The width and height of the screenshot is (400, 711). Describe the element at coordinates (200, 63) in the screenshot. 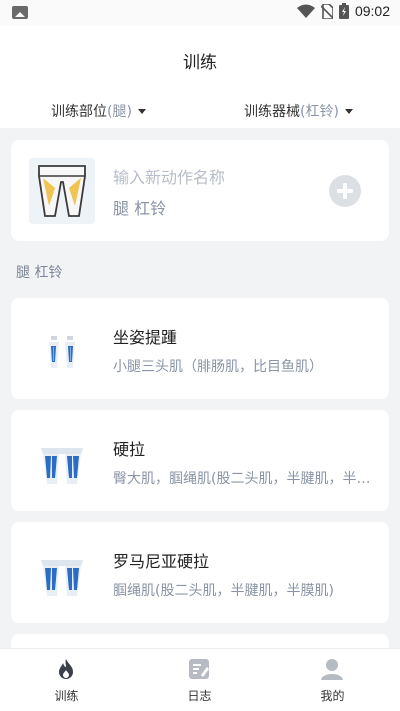

I see `page-title: 训练` at that location.